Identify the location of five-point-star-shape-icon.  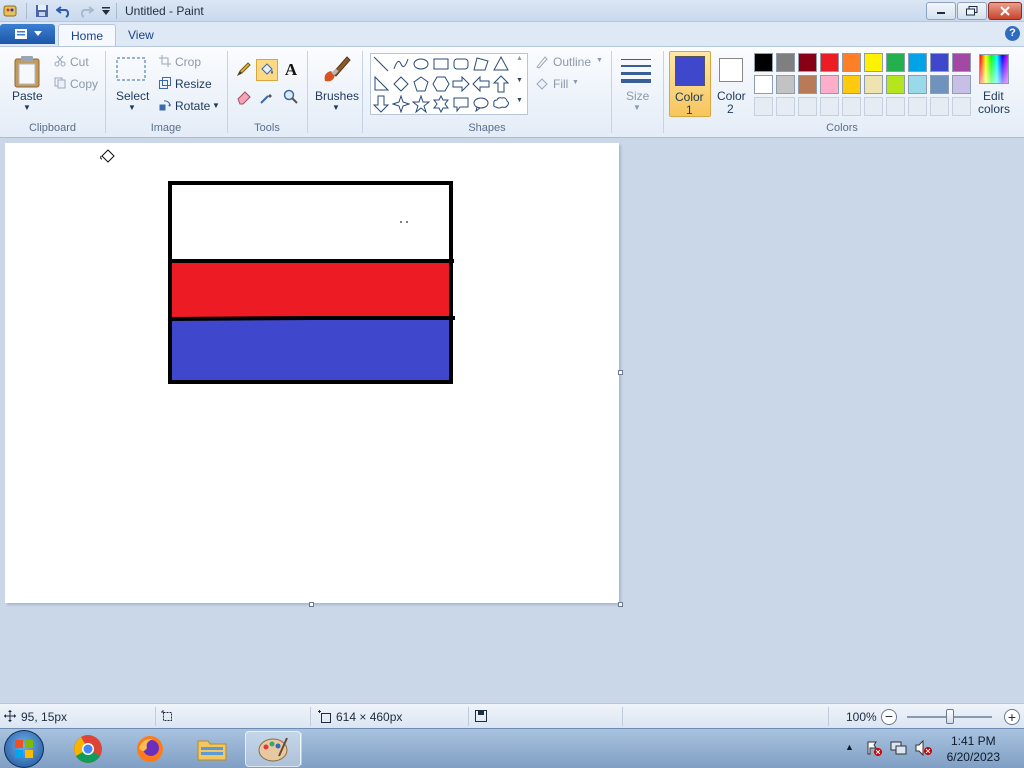
(421, 104).